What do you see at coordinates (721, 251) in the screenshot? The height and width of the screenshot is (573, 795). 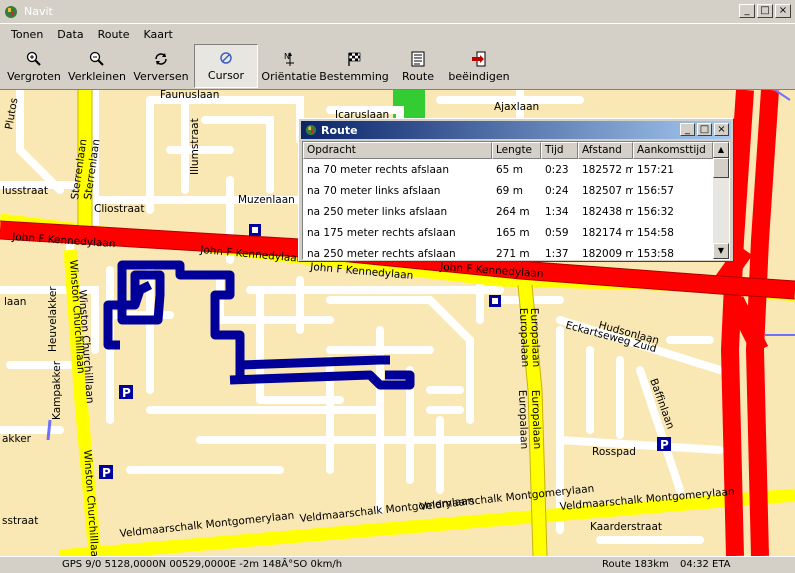 I see `scroll-down-arrow: ▼` at bounding box center [721, 251].